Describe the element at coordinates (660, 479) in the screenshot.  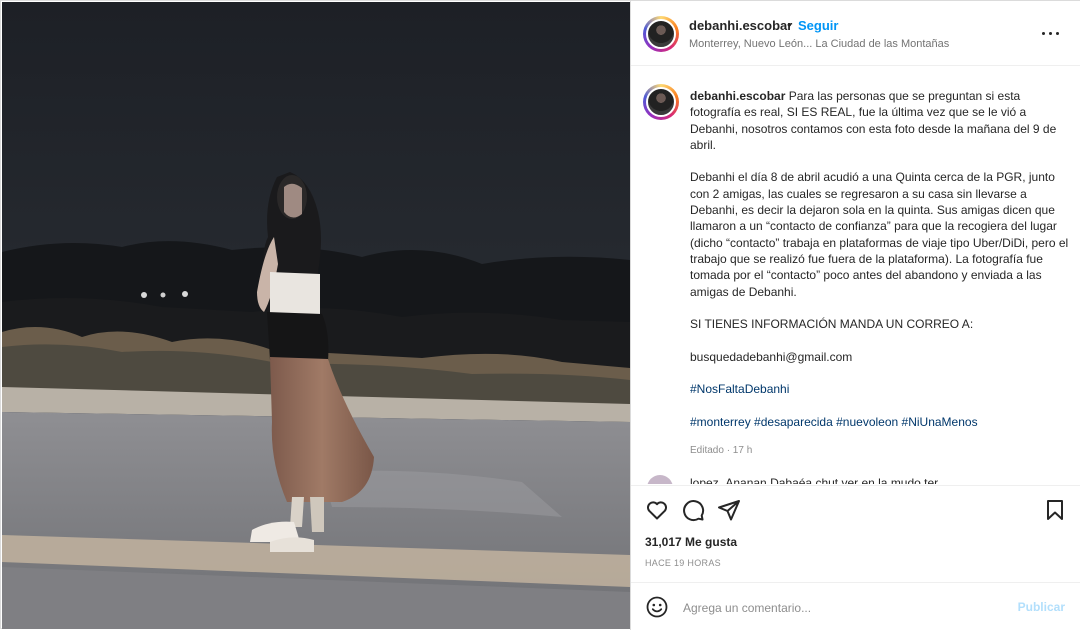
I see `commenter-avatar` at that location.